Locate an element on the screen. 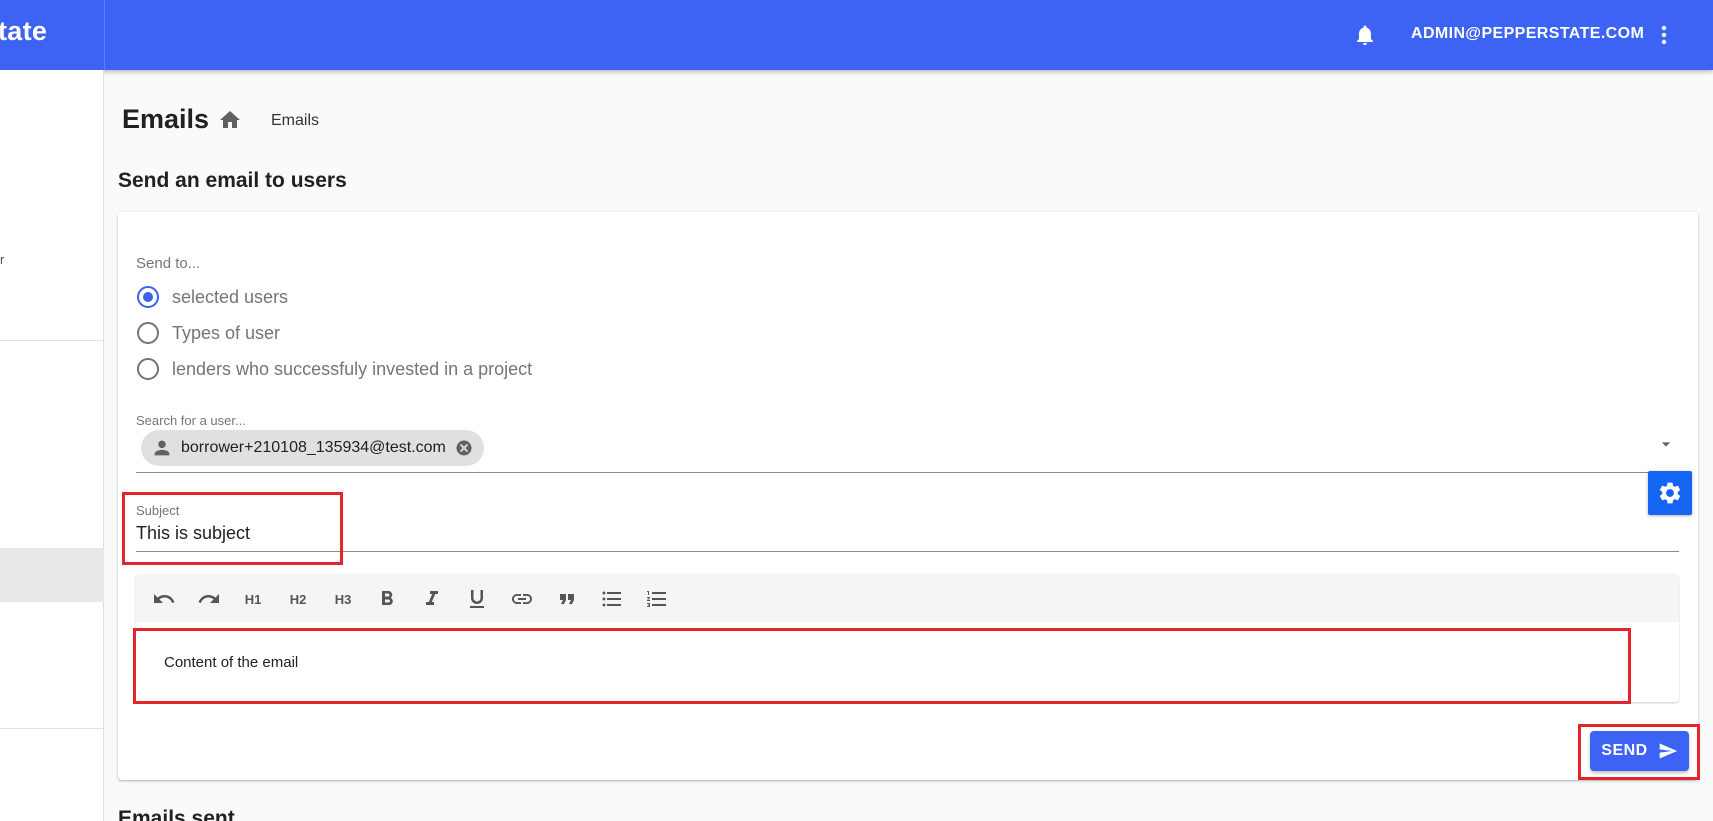  sidebar-item-active is located at coordinates (52, 575).